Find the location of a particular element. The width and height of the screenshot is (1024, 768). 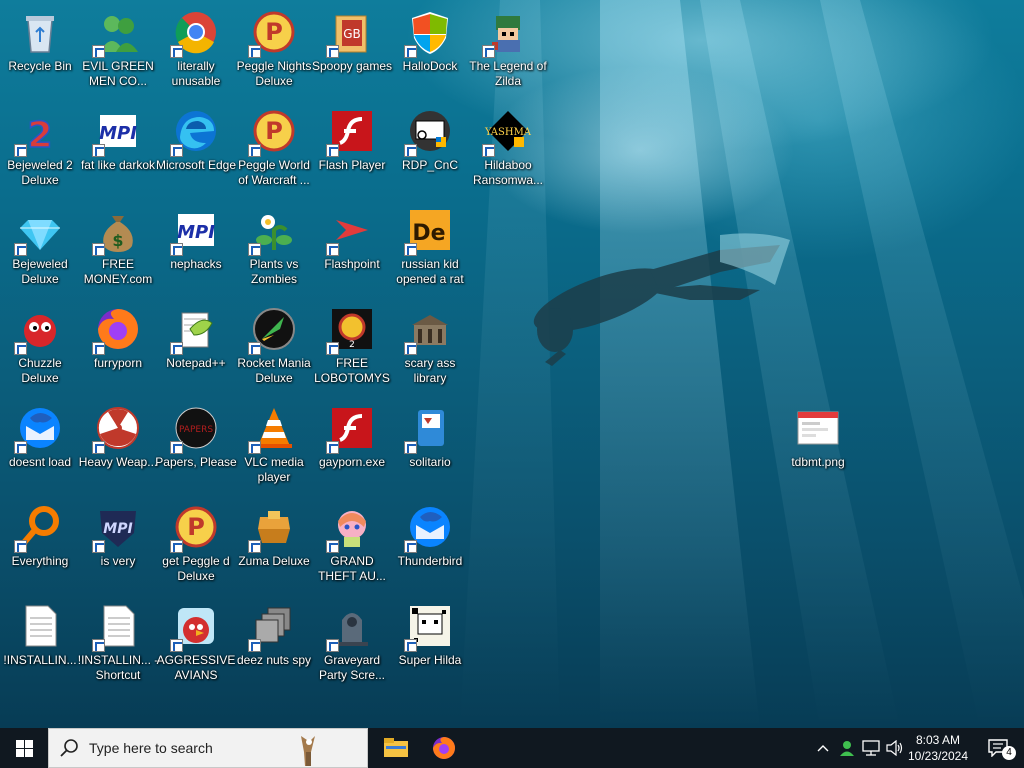

desktop-icon: Zuma Deluxe is located at coordinates (274, 547).